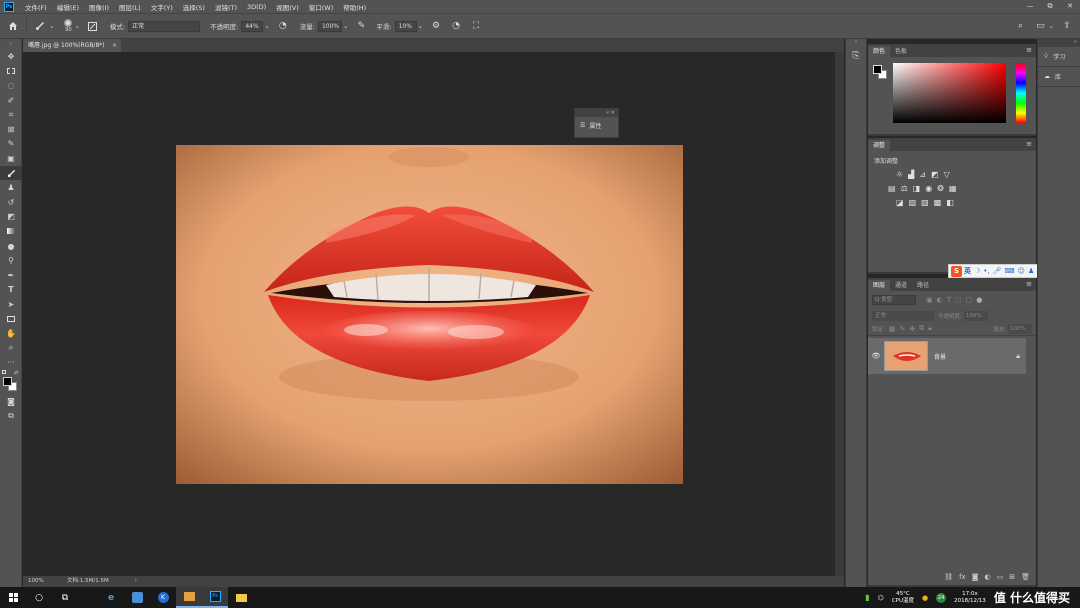 The height and width of the screenshot is (608, 1080). I want to click on hue-saturation-icon: ▤, so click(892, 188).